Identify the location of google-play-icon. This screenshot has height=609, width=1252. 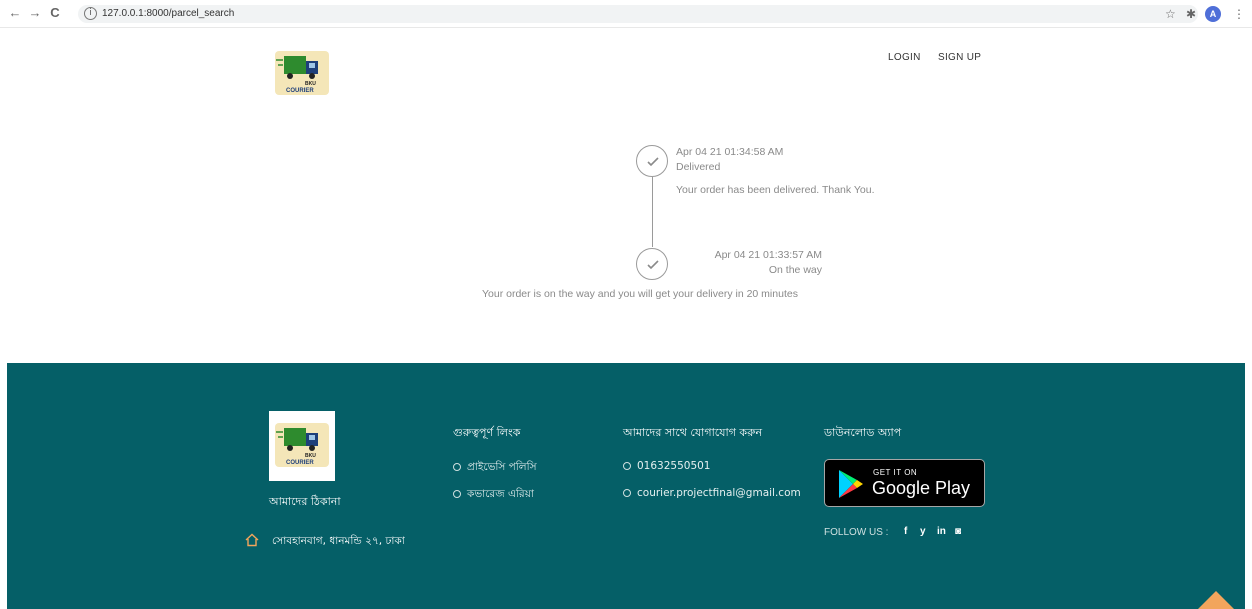
(851, 484).